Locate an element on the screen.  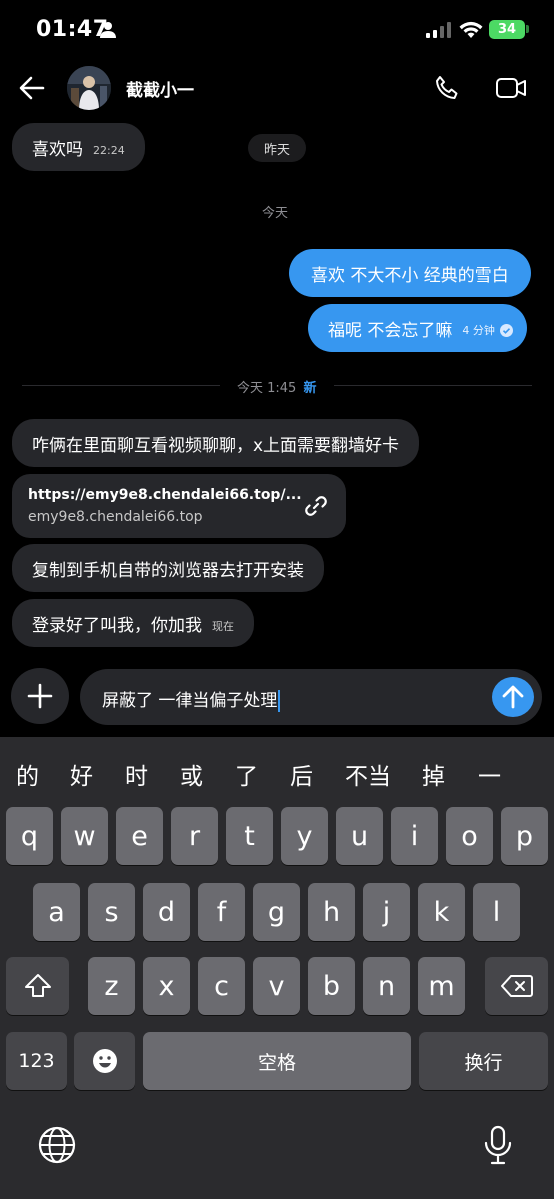
contact-name: 截截小一 is located at coordinates (160, 88).